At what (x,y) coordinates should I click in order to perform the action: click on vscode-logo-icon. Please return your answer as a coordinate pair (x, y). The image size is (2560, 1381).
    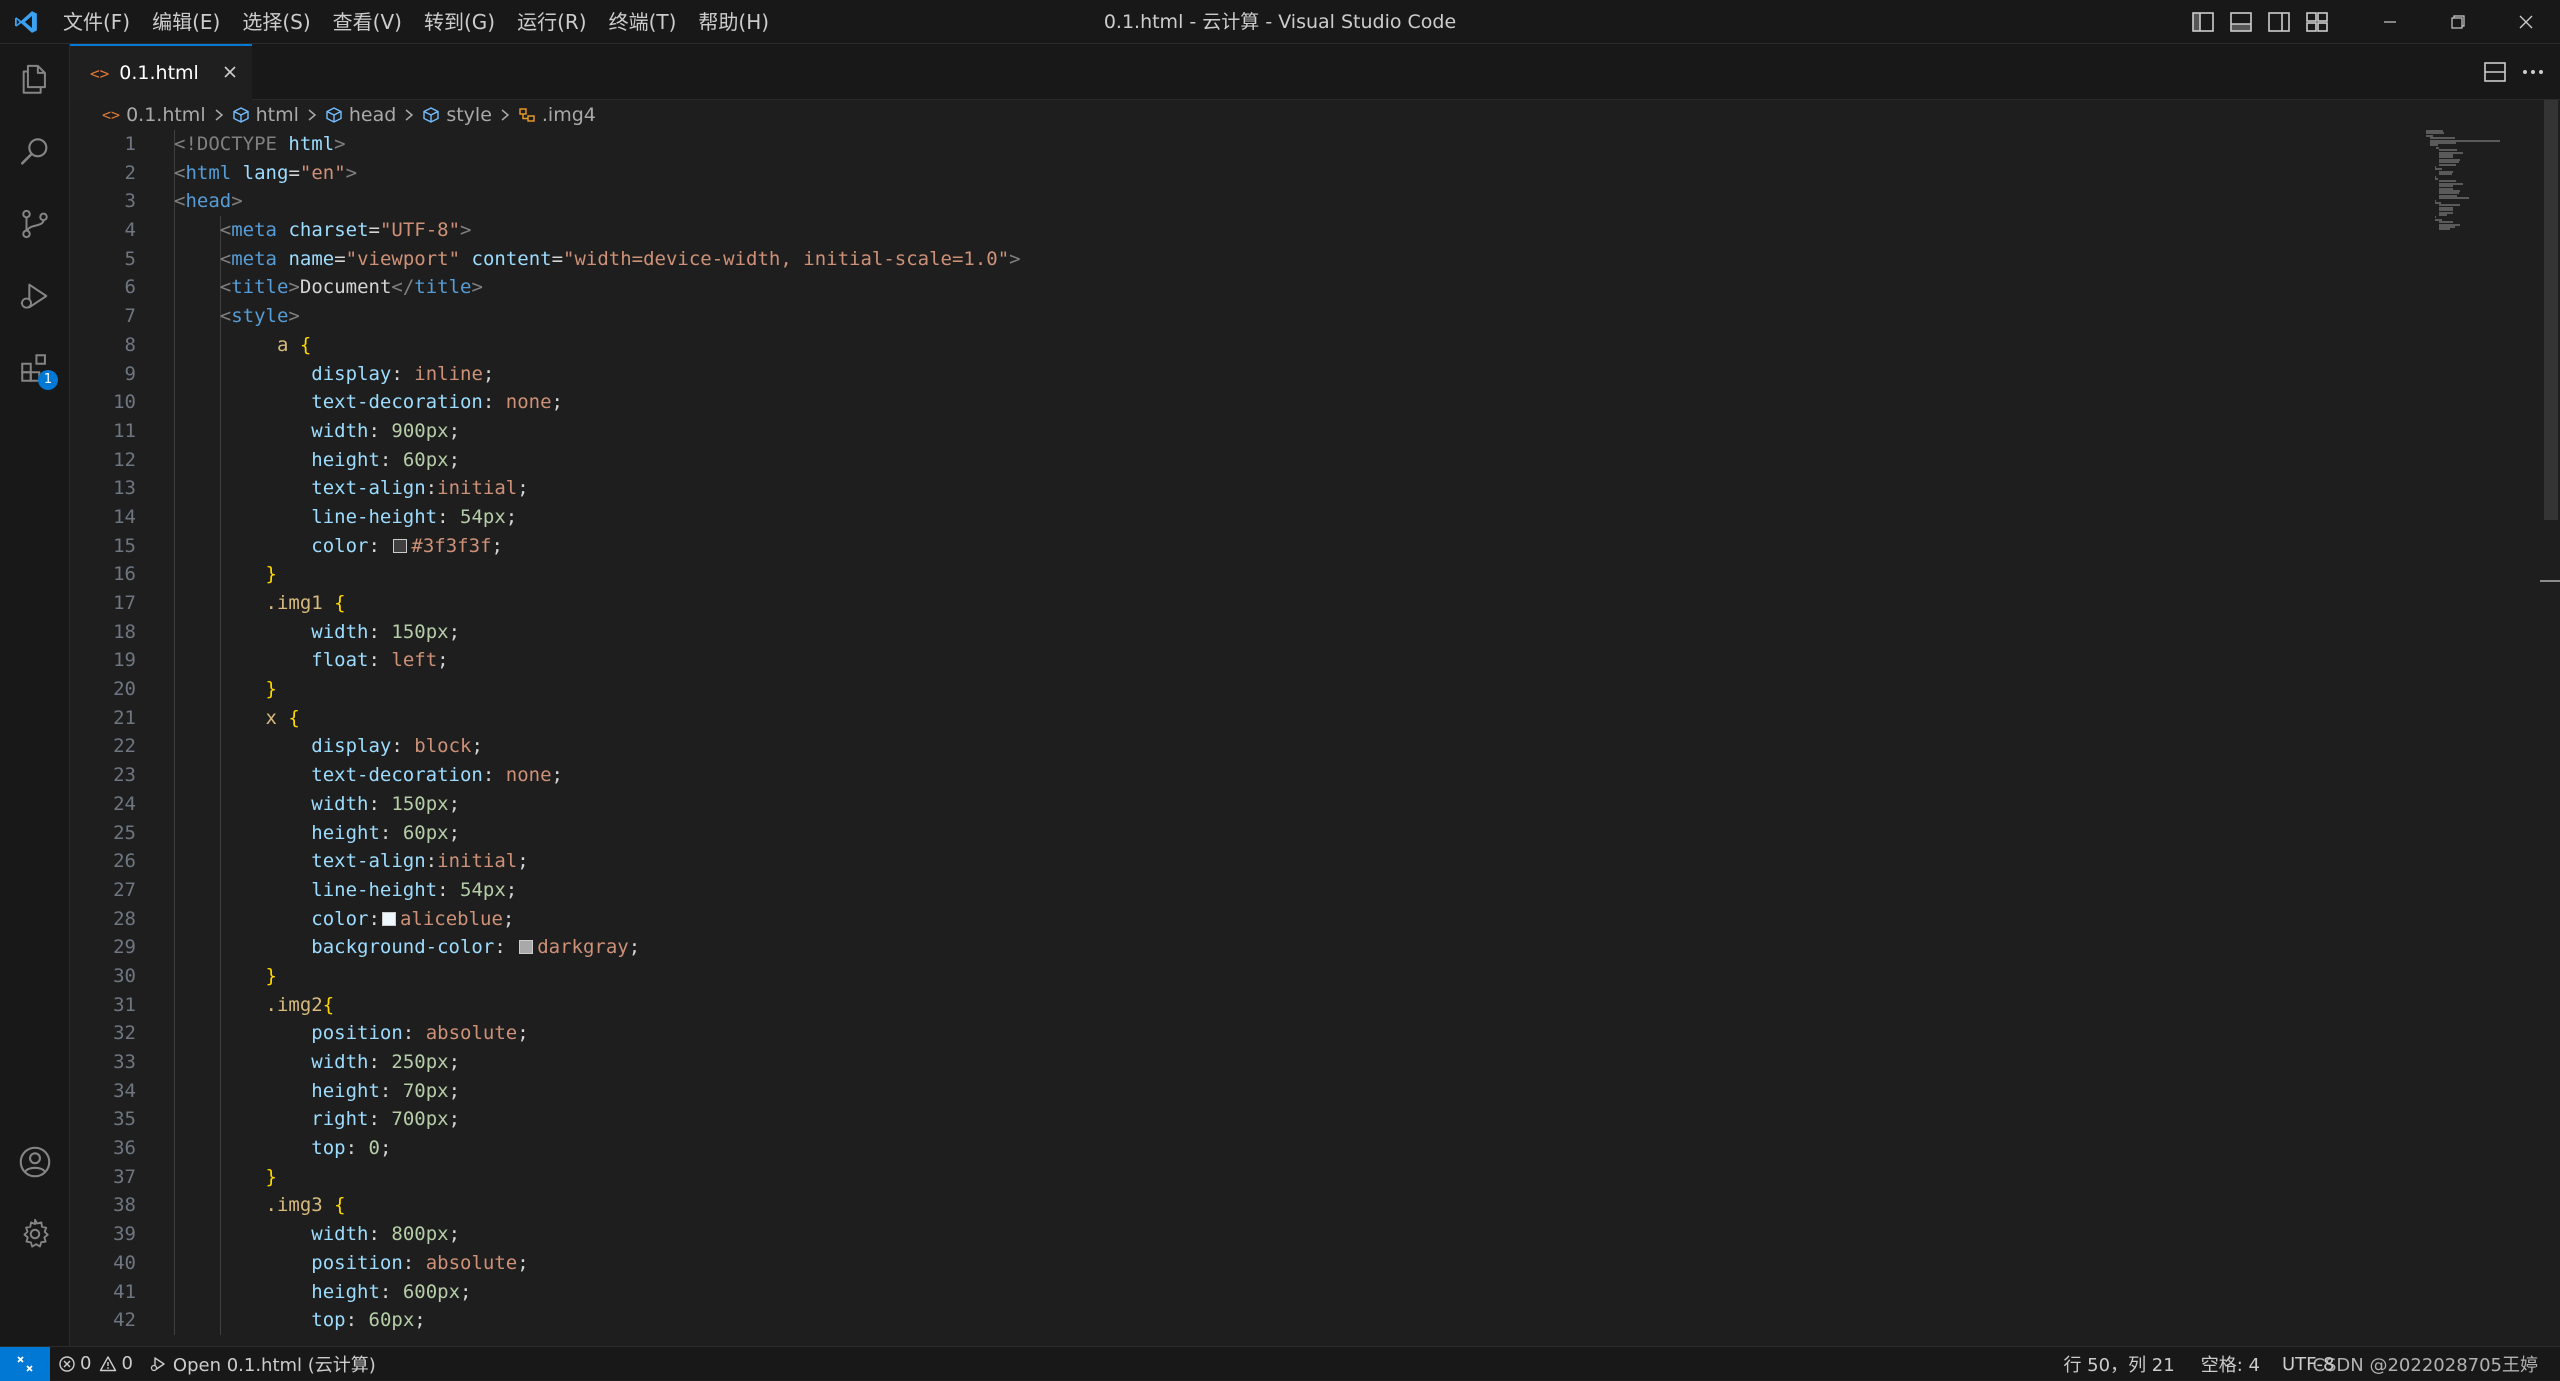
    Looking at the image, I should click on (26, 22).